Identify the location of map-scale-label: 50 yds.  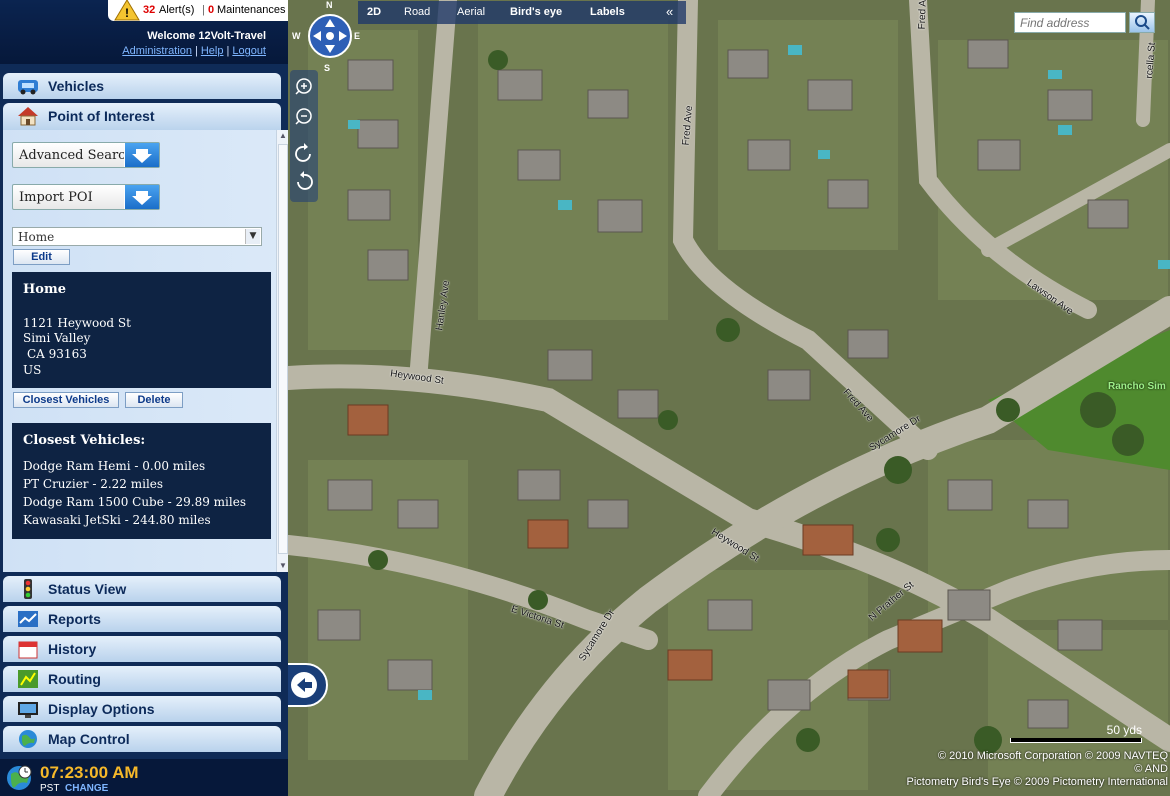
(1124, 730).